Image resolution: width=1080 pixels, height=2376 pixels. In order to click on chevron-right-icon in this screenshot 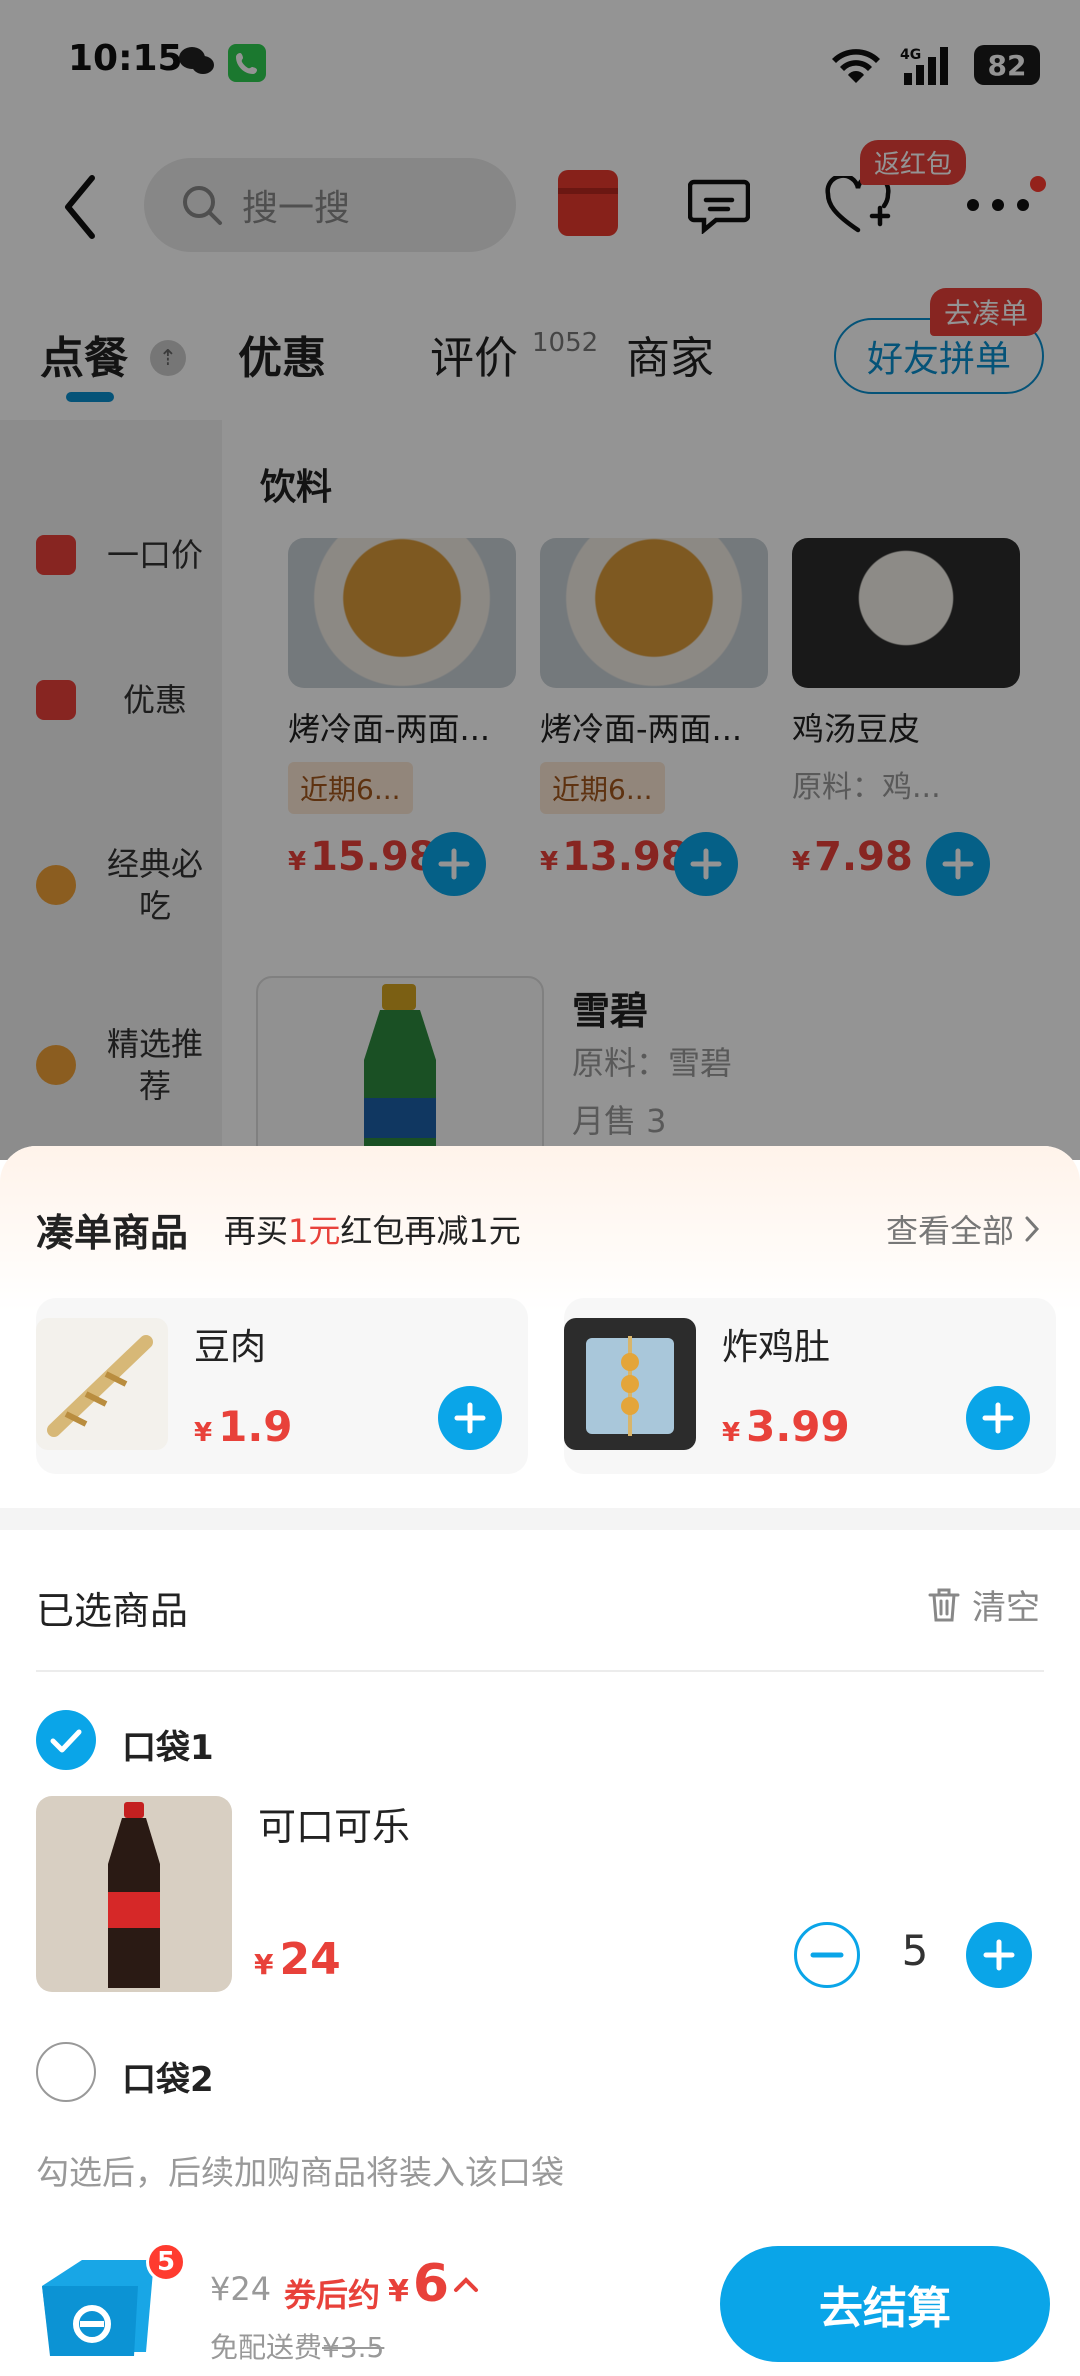, I will do `click(1032, 1229)`.